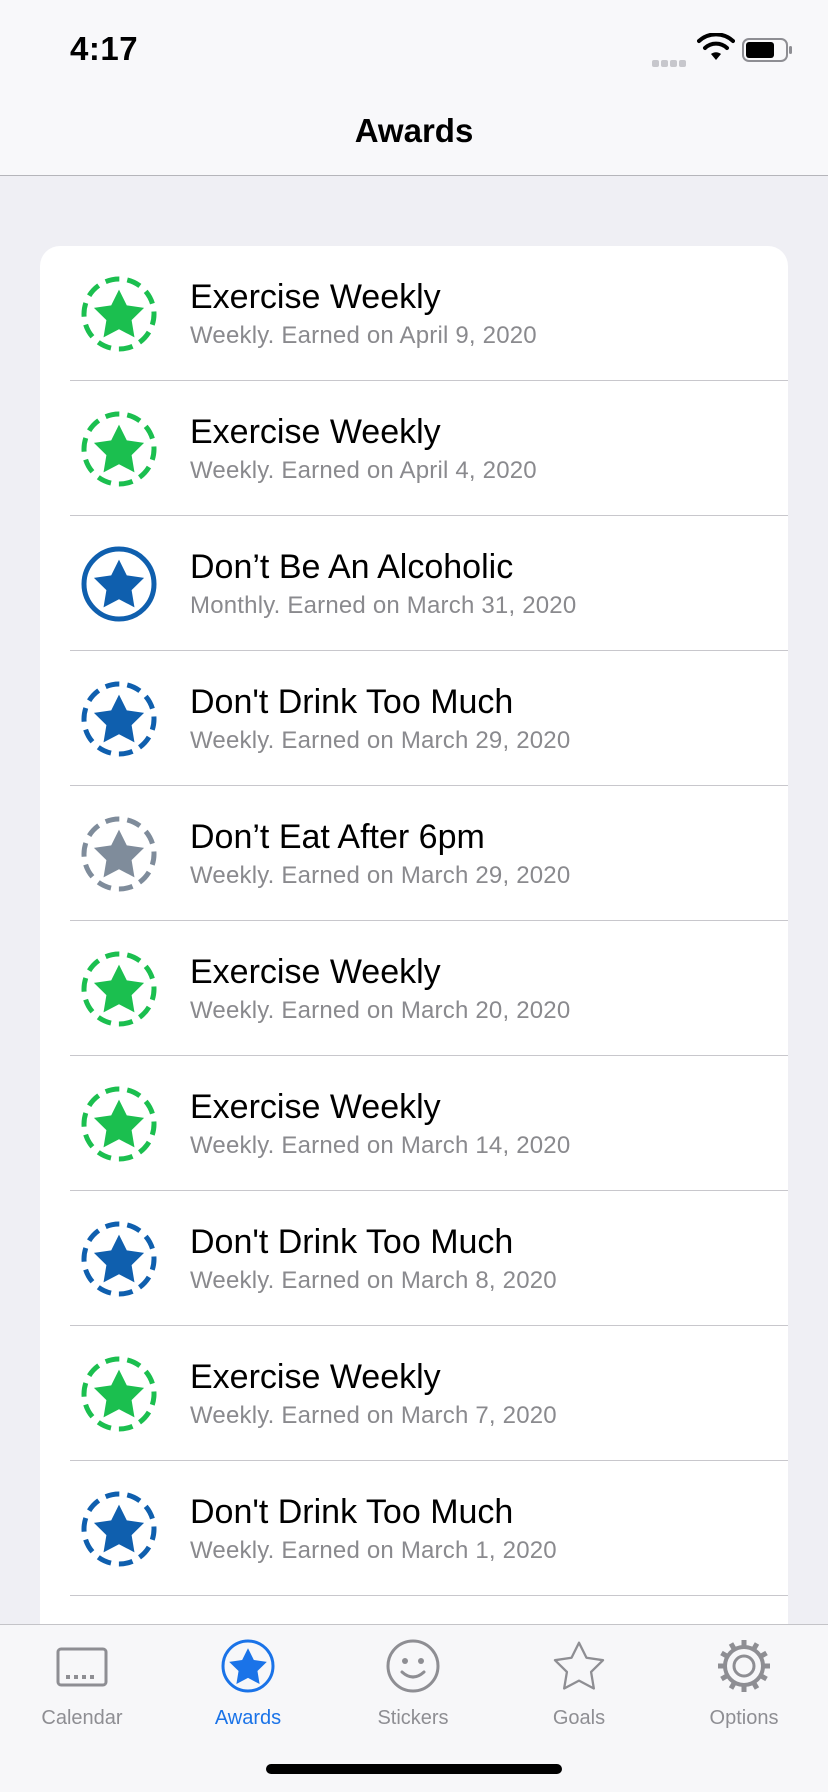 The height and width of the screenshot is (1792, 828). Describe the element at coordinates (82, 1718) in the screenshot. I see `tab-label: Calendar` at that location.